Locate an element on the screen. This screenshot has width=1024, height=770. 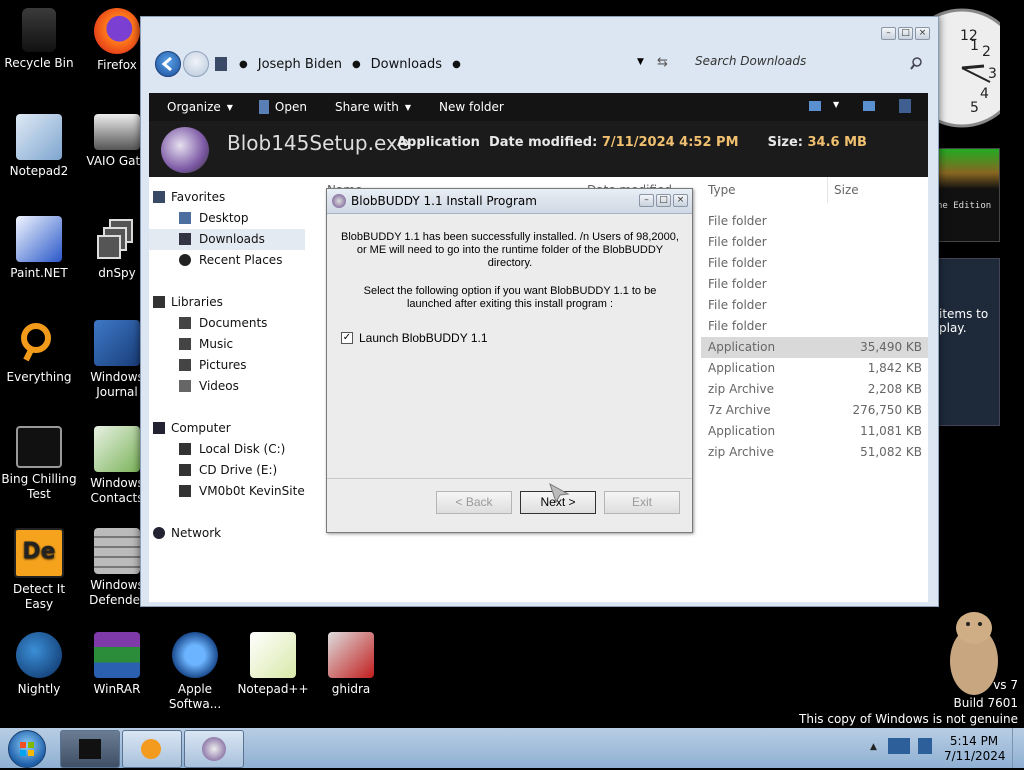
nav-computer: Computer is located at coordinates (233, 428).